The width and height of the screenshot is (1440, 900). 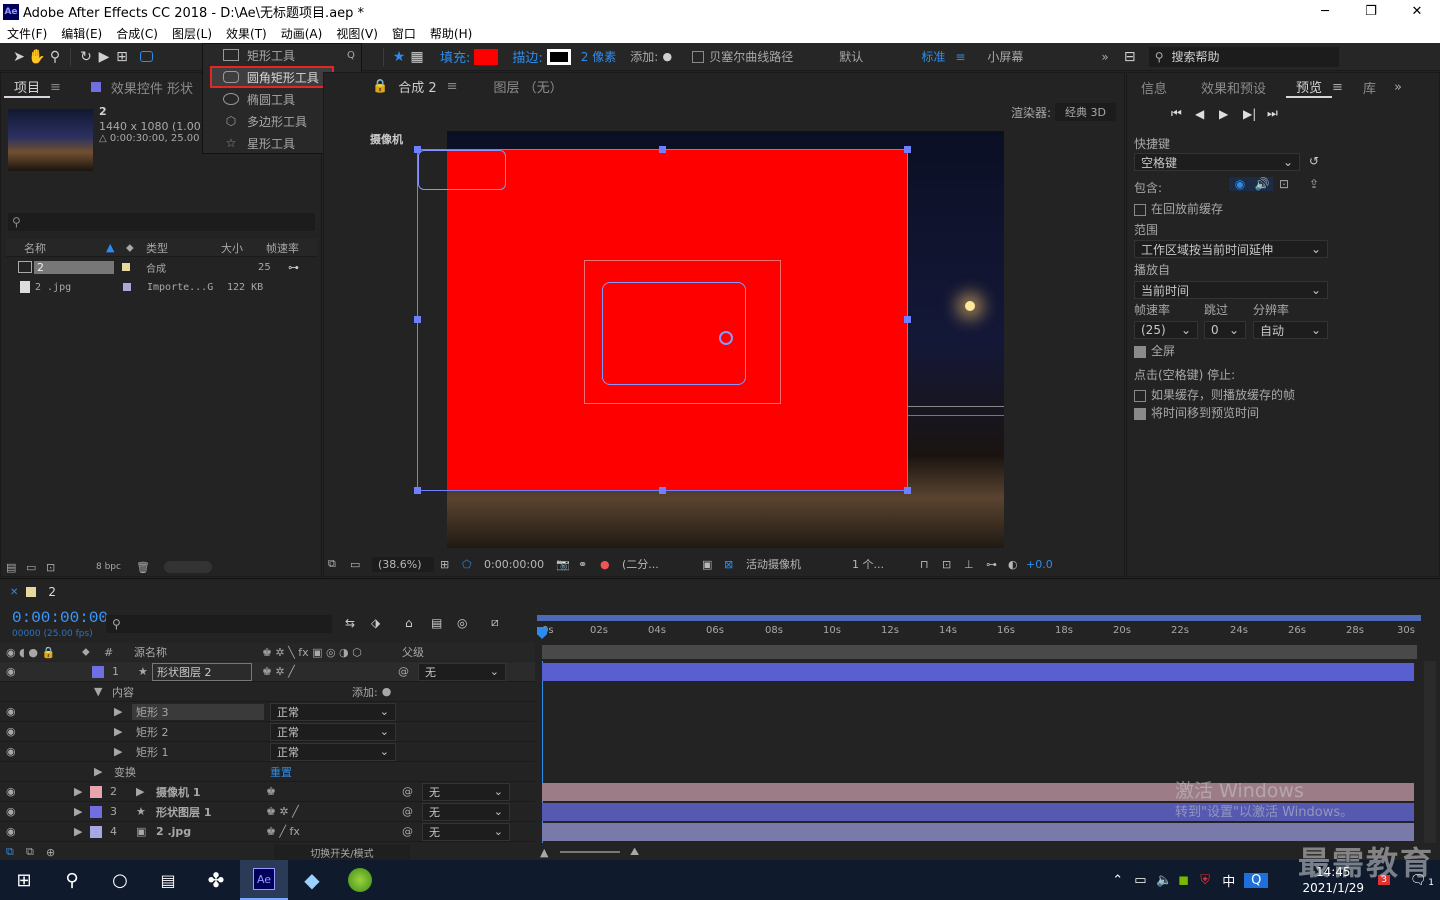 What do you see at coordinates (1284, 184) in the screenshot?
I see `overlay-toggle-icon: ⊡` at bounding box center [1284, 184].